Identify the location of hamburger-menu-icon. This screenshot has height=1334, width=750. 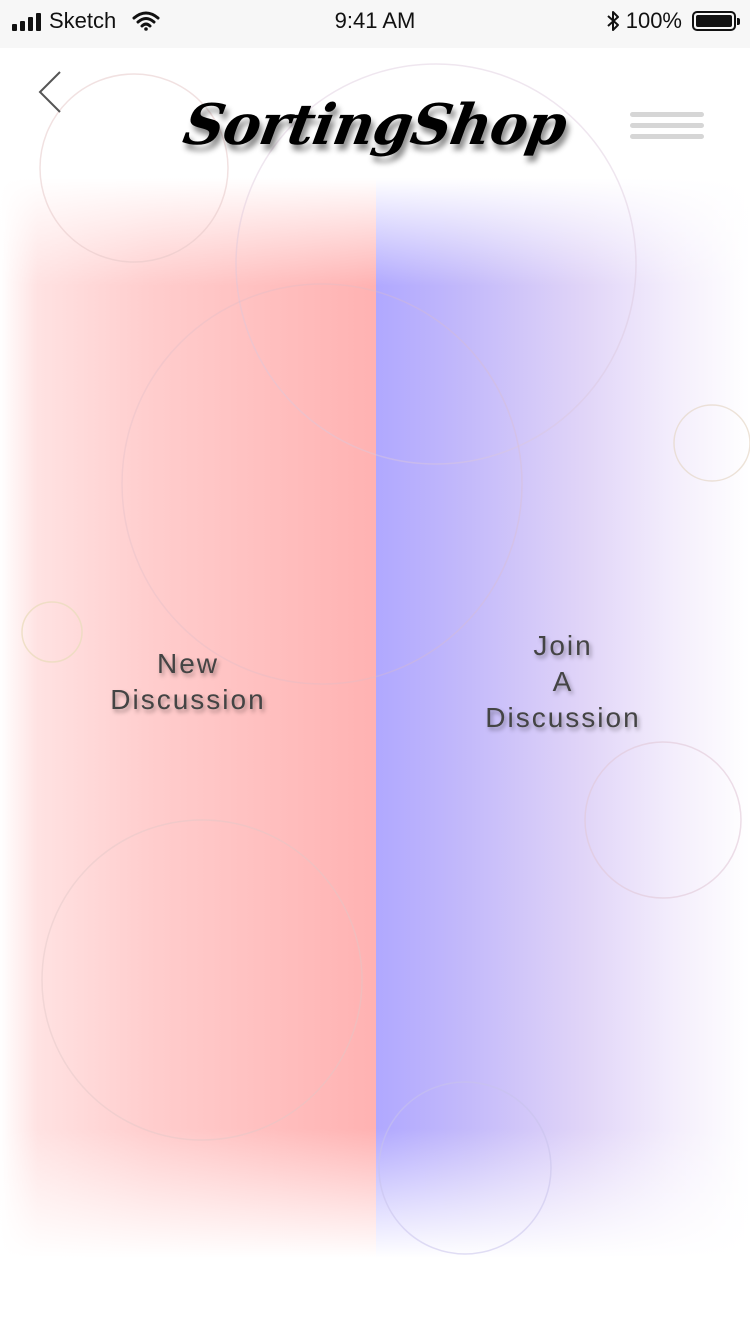
(667, 129).